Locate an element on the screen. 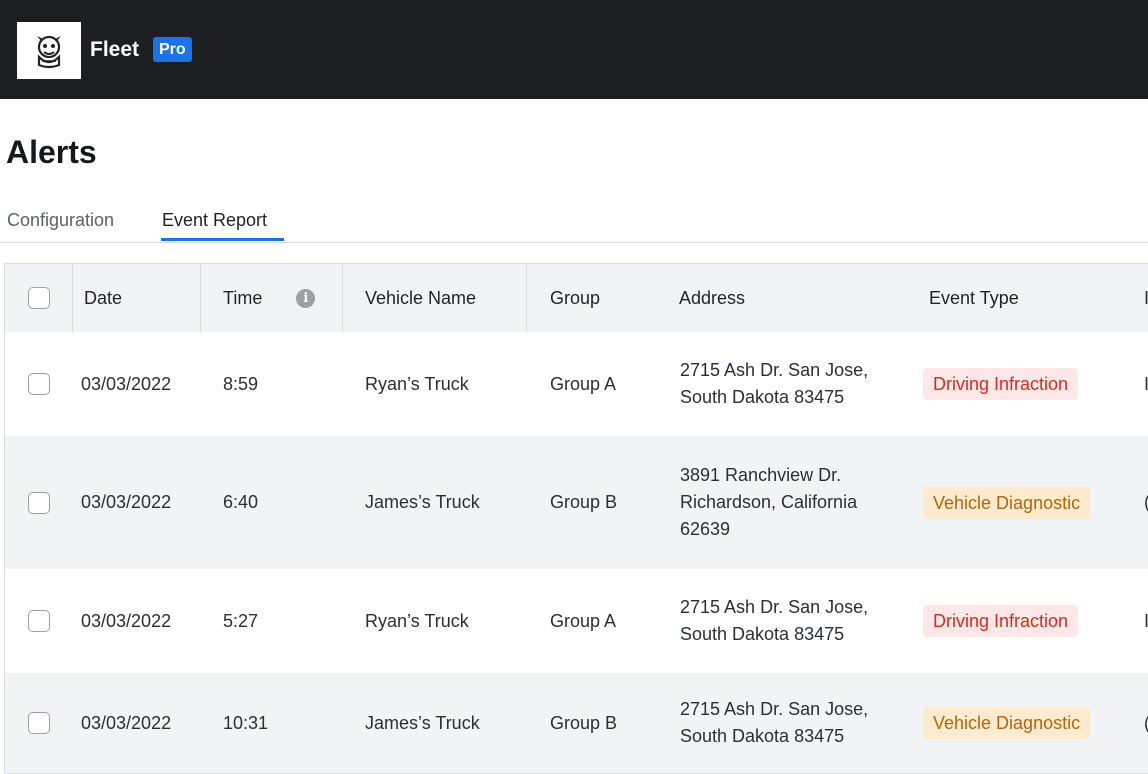  tab-event-report: Event Report is located at coordinates (214, 220).